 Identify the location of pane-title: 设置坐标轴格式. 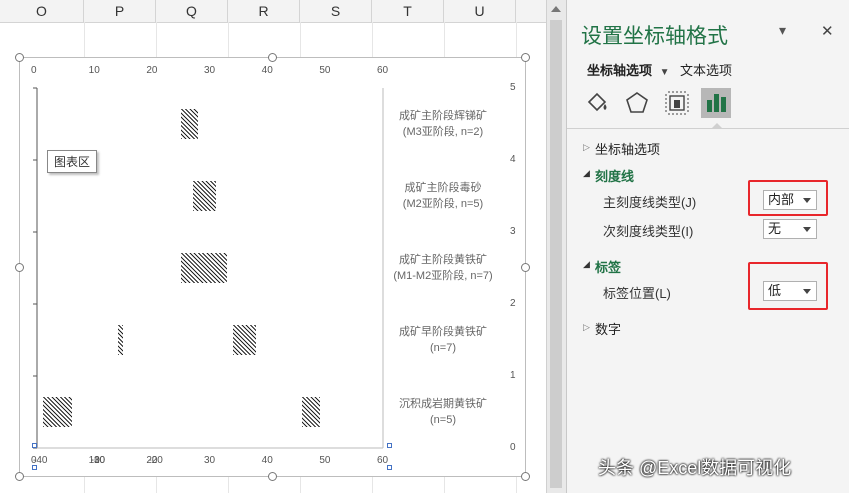
(654, 36).